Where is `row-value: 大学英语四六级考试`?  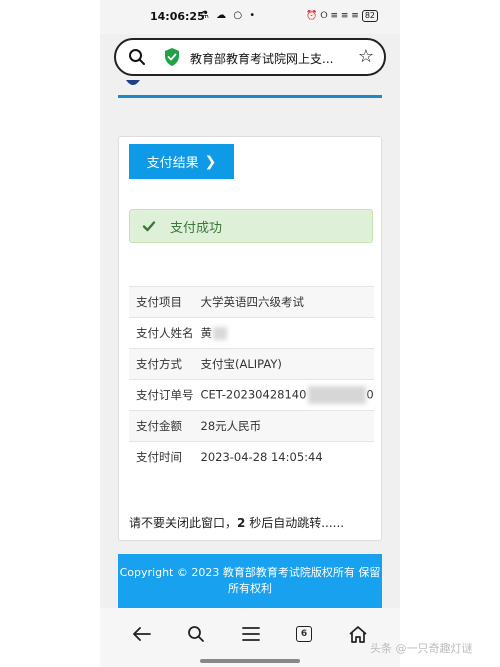 row-value: 大学英语四六级考试 is located at coordinates (252, 302).